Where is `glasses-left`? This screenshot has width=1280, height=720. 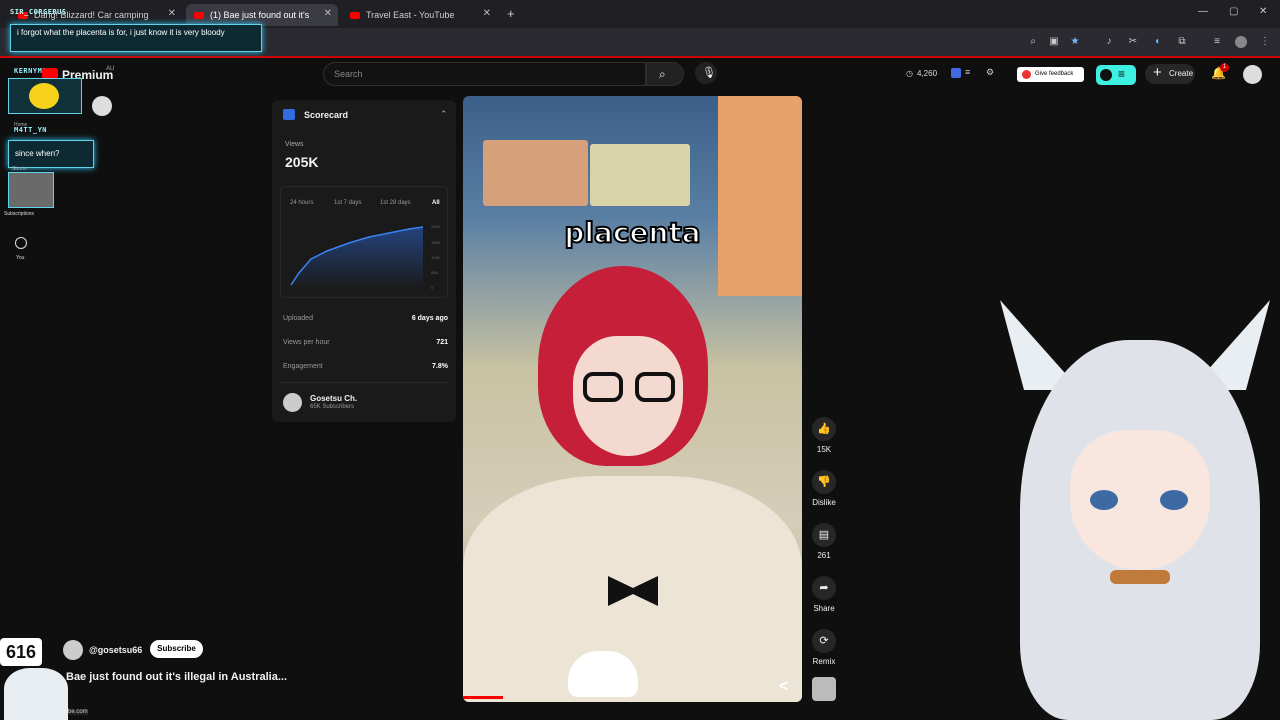
glasses-left is located at coordinates (603, 387).